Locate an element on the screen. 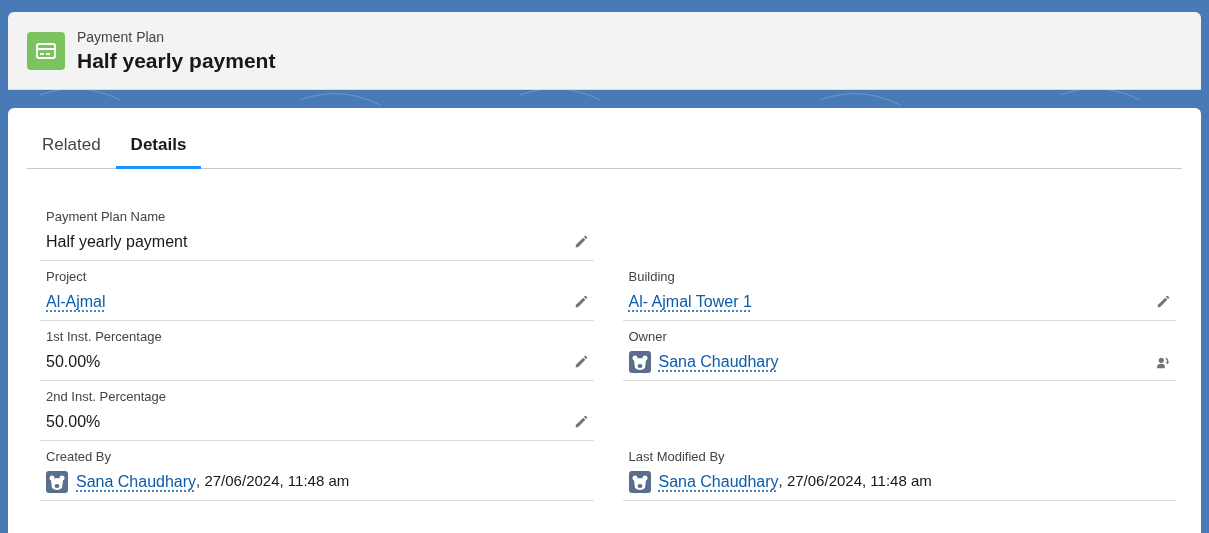 This screenshot has width=1209, height=533. field-label: Created By is located at coordinates (79, 456).